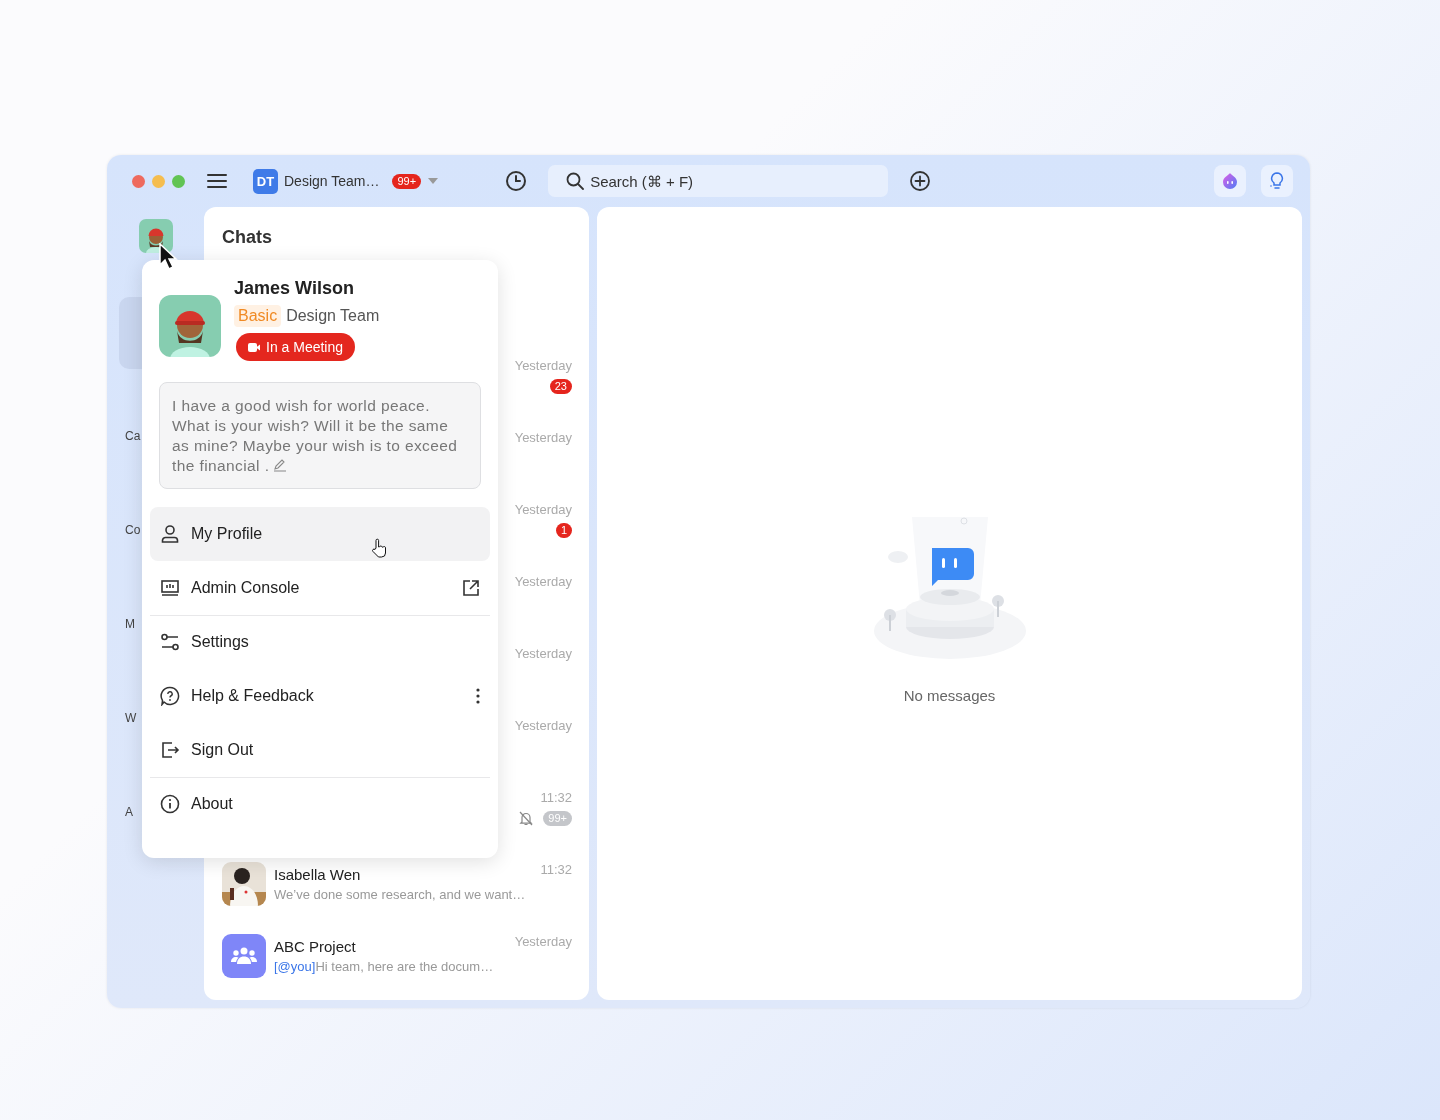  I want to click on menu-item: Settings, so click(320, 642).